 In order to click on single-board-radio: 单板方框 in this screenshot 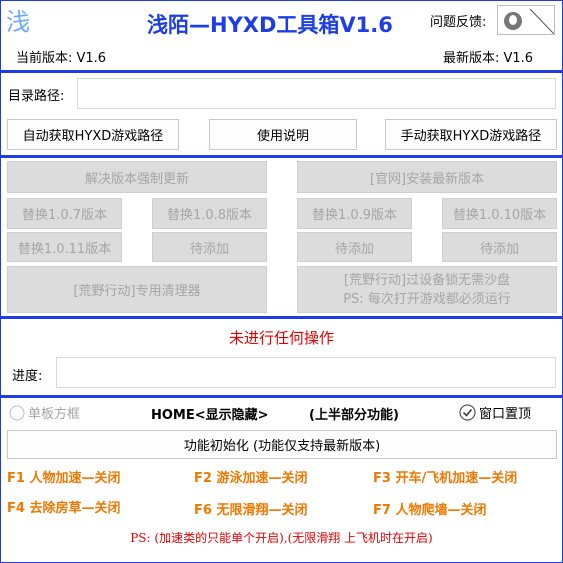, I will do `click(44, 412)`.